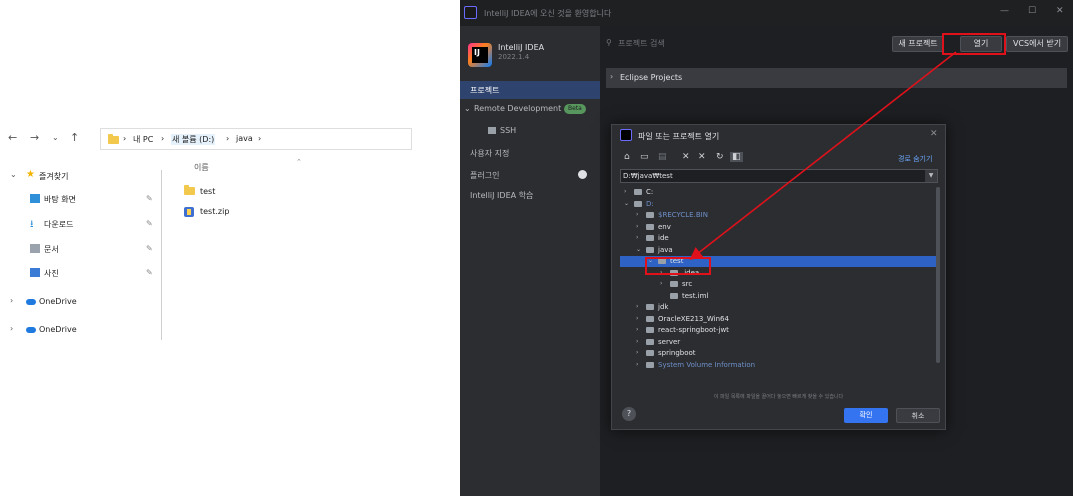 The image size is (1073, 496). What do you see at coordinates (720, 157) in the screenshot?
I see `refresh-icon: ↻` at bounding box center [720, 157].